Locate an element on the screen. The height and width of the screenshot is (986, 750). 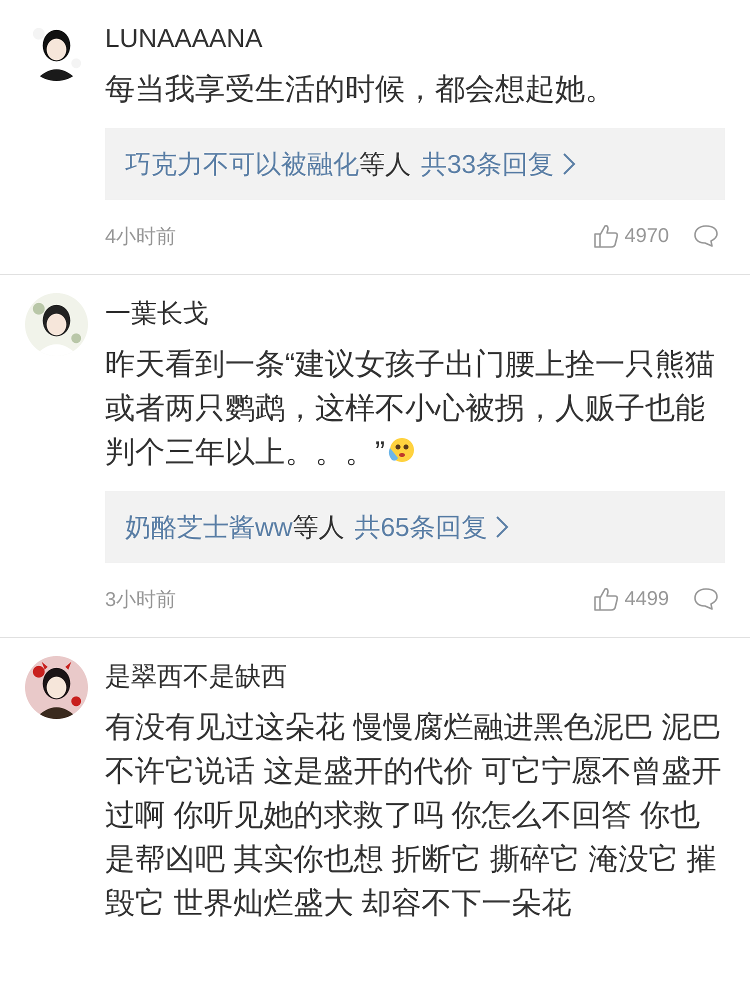
comment-text: 昨天看到一条“建议女孩子出门腰上拴一只熊猫或者两只鹦鹉，这样不小心被拐，人贩子也能判个三年以上。。。” is located at coordinates (410, 408).